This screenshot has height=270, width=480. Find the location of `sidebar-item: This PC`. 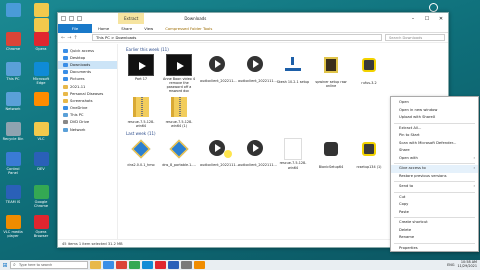

sidebar-item: This PC is located at coordinates (87, 115).